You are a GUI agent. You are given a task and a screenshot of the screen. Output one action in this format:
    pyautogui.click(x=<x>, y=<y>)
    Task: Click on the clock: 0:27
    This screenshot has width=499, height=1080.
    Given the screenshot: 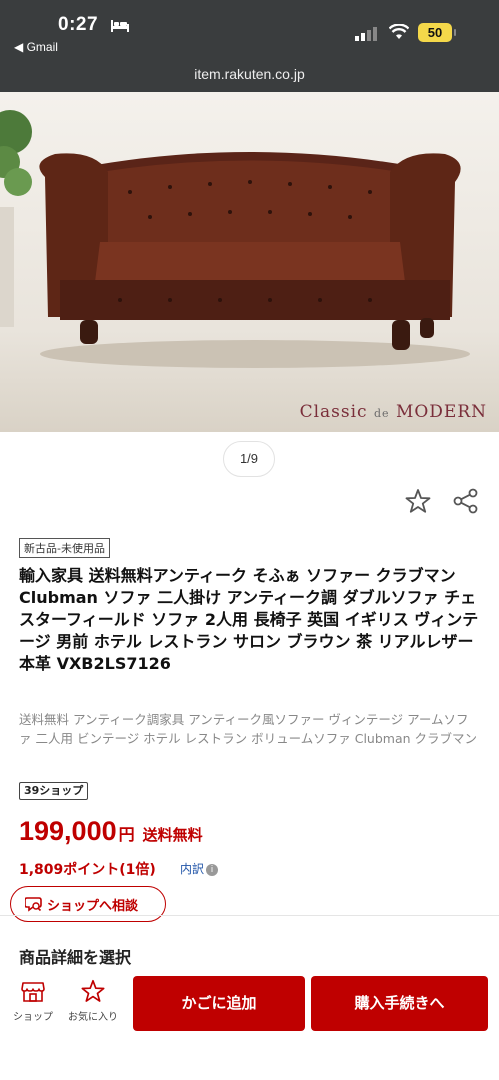 What is the action you would take?
    pyautogui.click(x=78, y=24)
    